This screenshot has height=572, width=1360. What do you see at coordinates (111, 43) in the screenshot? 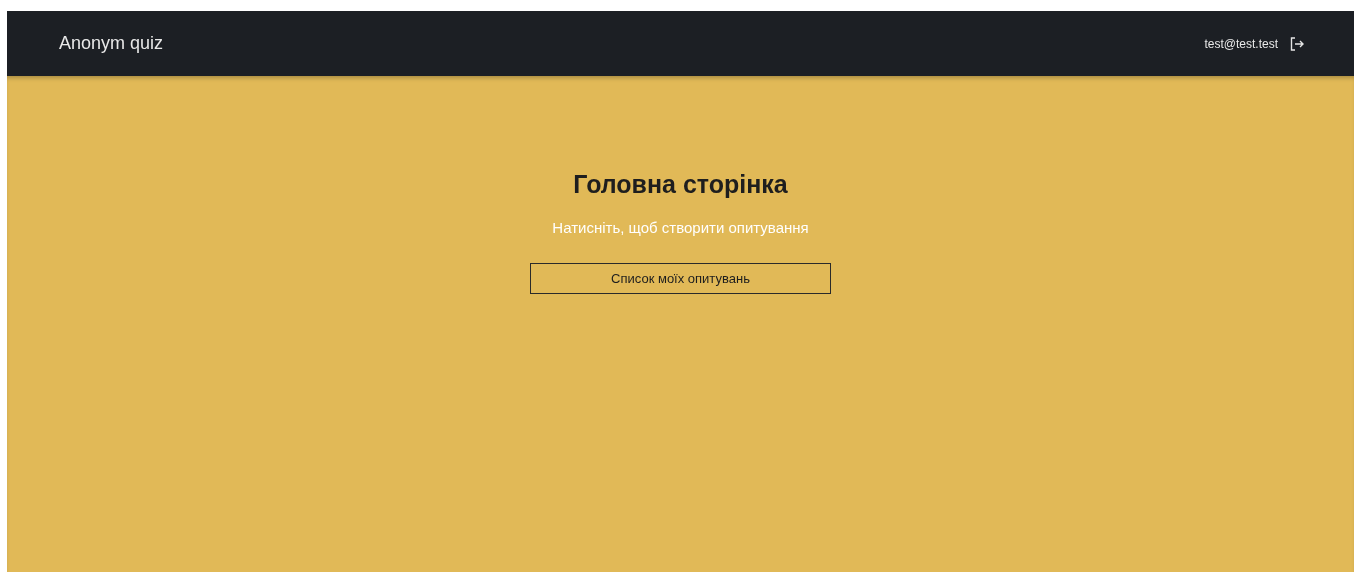
I see `brand-title: Anonym quiz` at bounding box center [111, 43].